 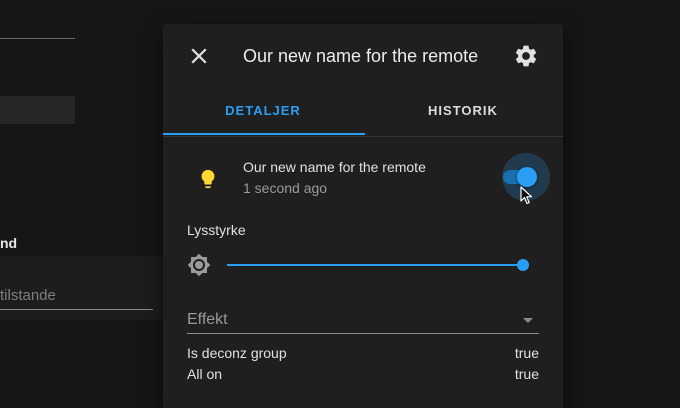 What do you see at coordinates (9, 243) in the screenshot?
I see `background-section-heading: nd` at bounding box center [9, 243].